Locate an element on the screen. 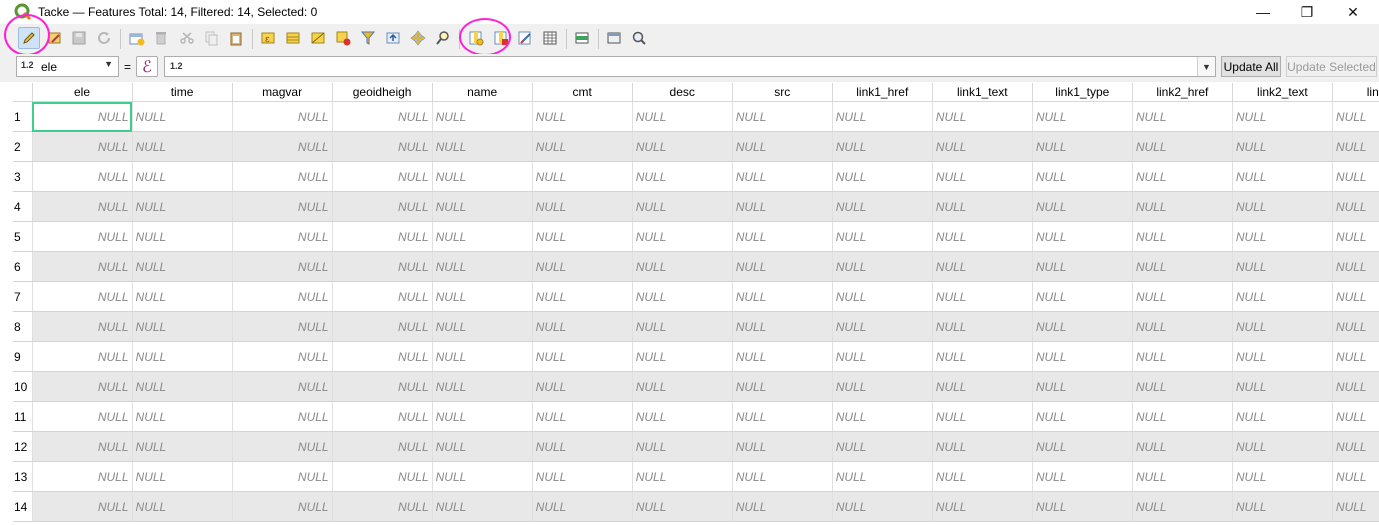 Image resolution: width=1379 pixels, height=525 pixels. row-header: 1 is located at coordinates (23, 116).